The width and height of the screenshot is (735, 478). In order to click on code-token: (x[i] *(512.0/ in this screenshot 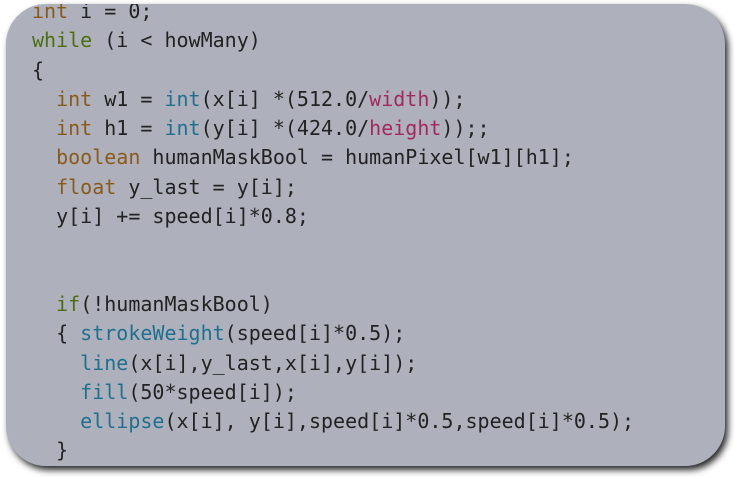, I will do `click(285, 98)`.